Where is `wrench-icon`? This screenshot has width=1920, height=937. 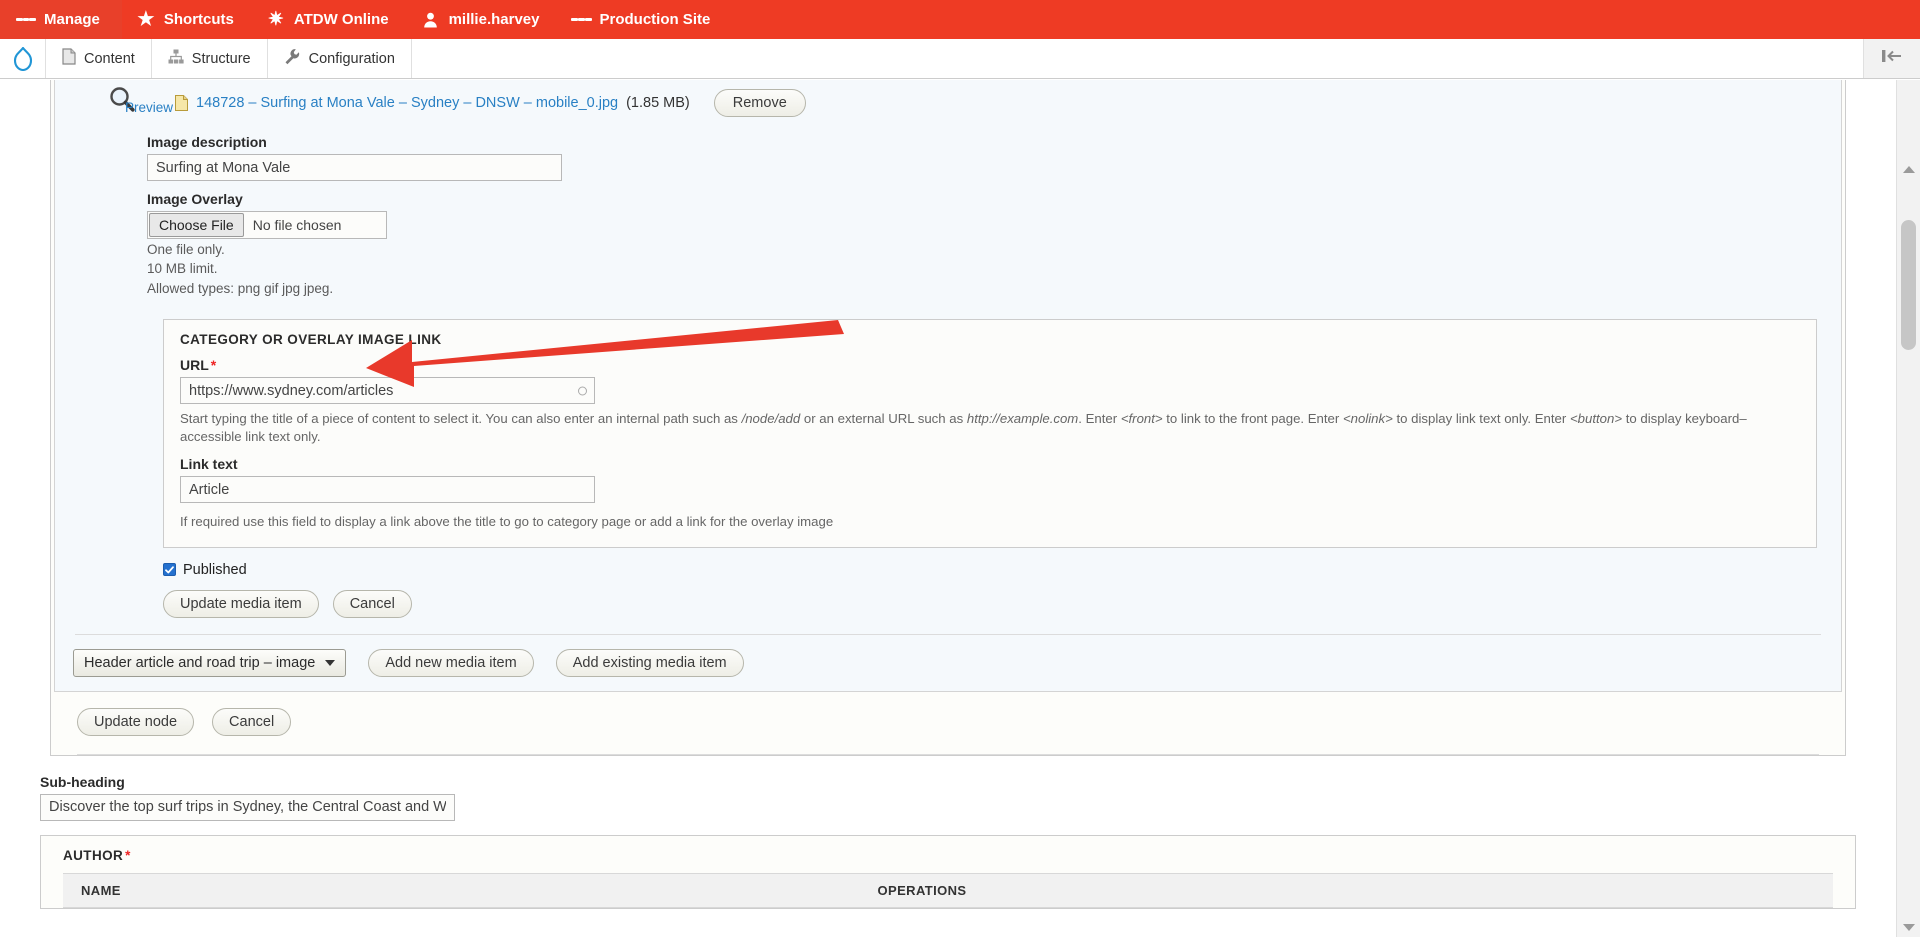
wrench-icon is located at coordinates (292, 58).